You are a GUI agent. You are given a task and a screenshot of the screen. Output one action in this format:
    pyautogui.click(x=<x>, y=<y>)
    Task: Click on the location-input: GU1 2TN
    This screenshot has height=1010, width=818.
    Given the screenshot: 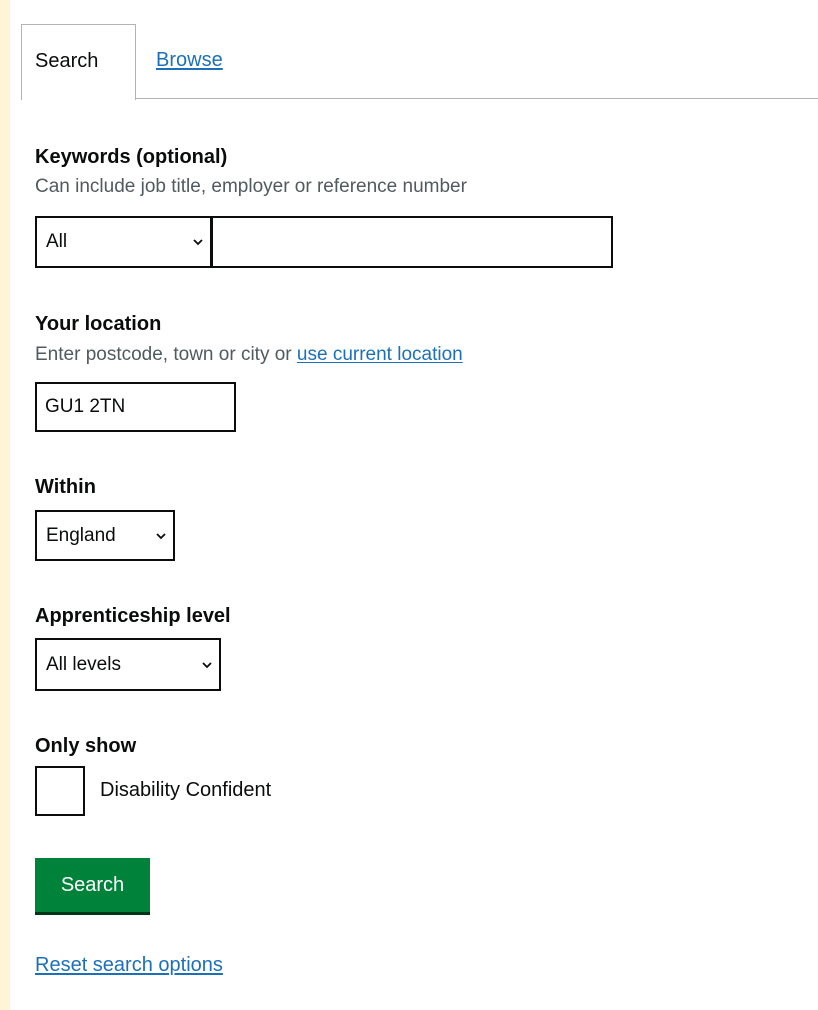 What is the action you would take?
    pyautogui.click(x=135, y=407)
    